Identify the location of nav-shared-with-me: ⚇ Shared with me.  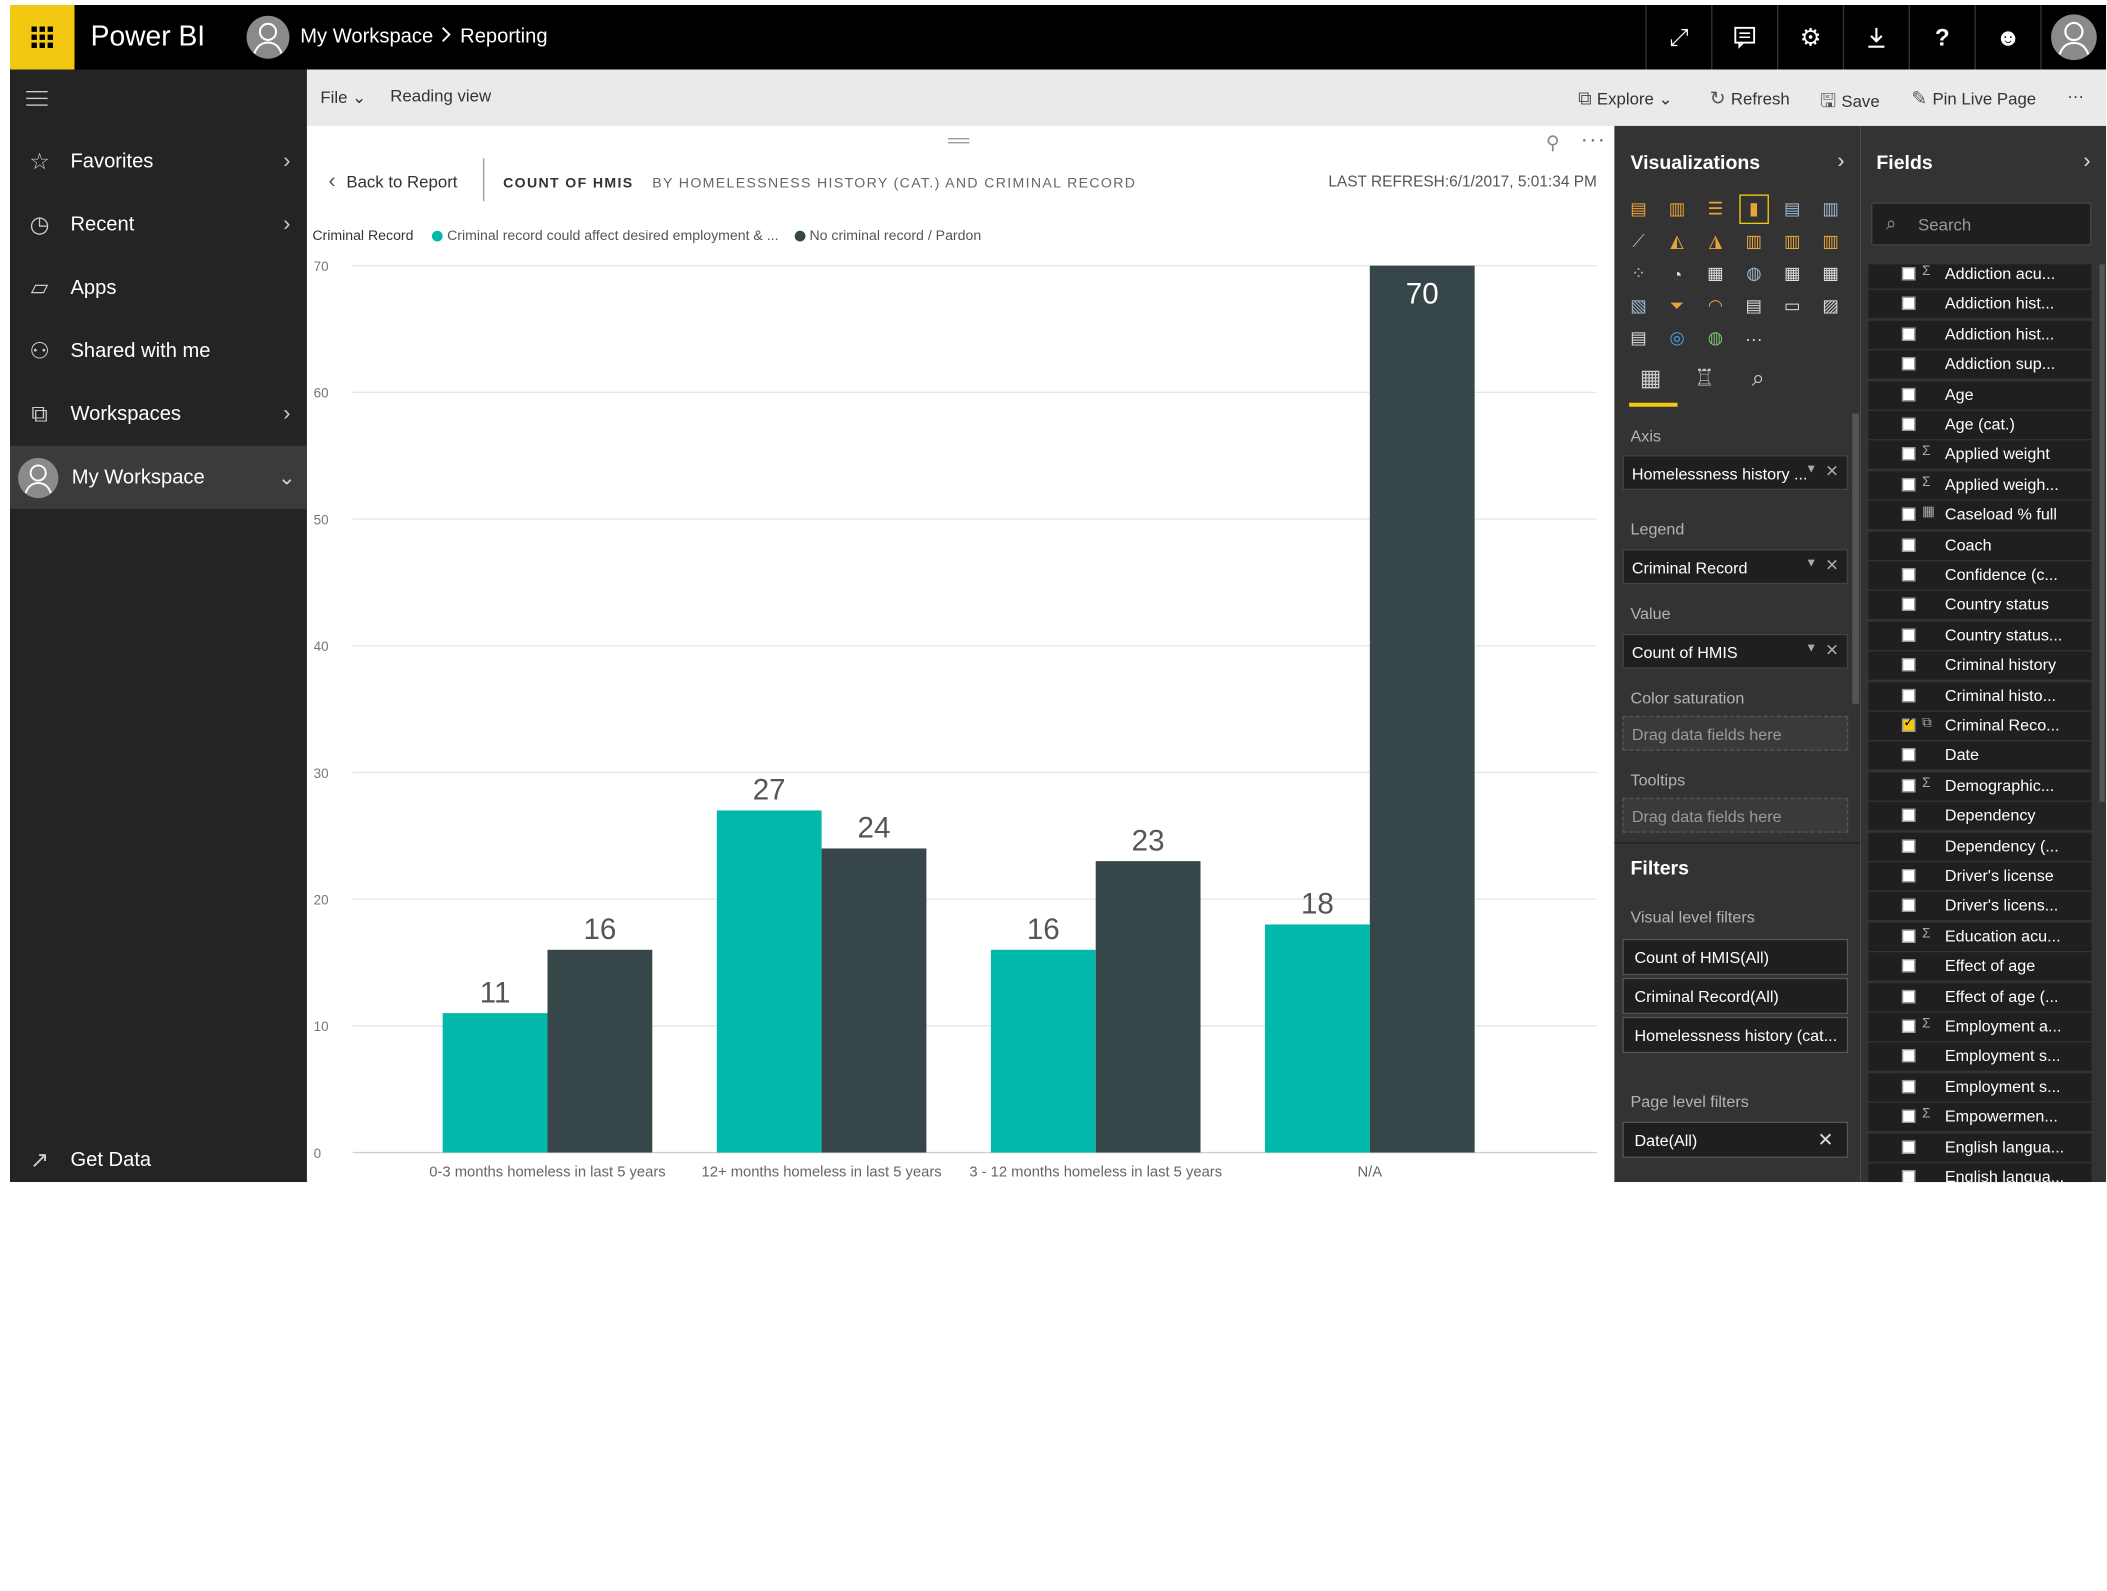
(158, 350).